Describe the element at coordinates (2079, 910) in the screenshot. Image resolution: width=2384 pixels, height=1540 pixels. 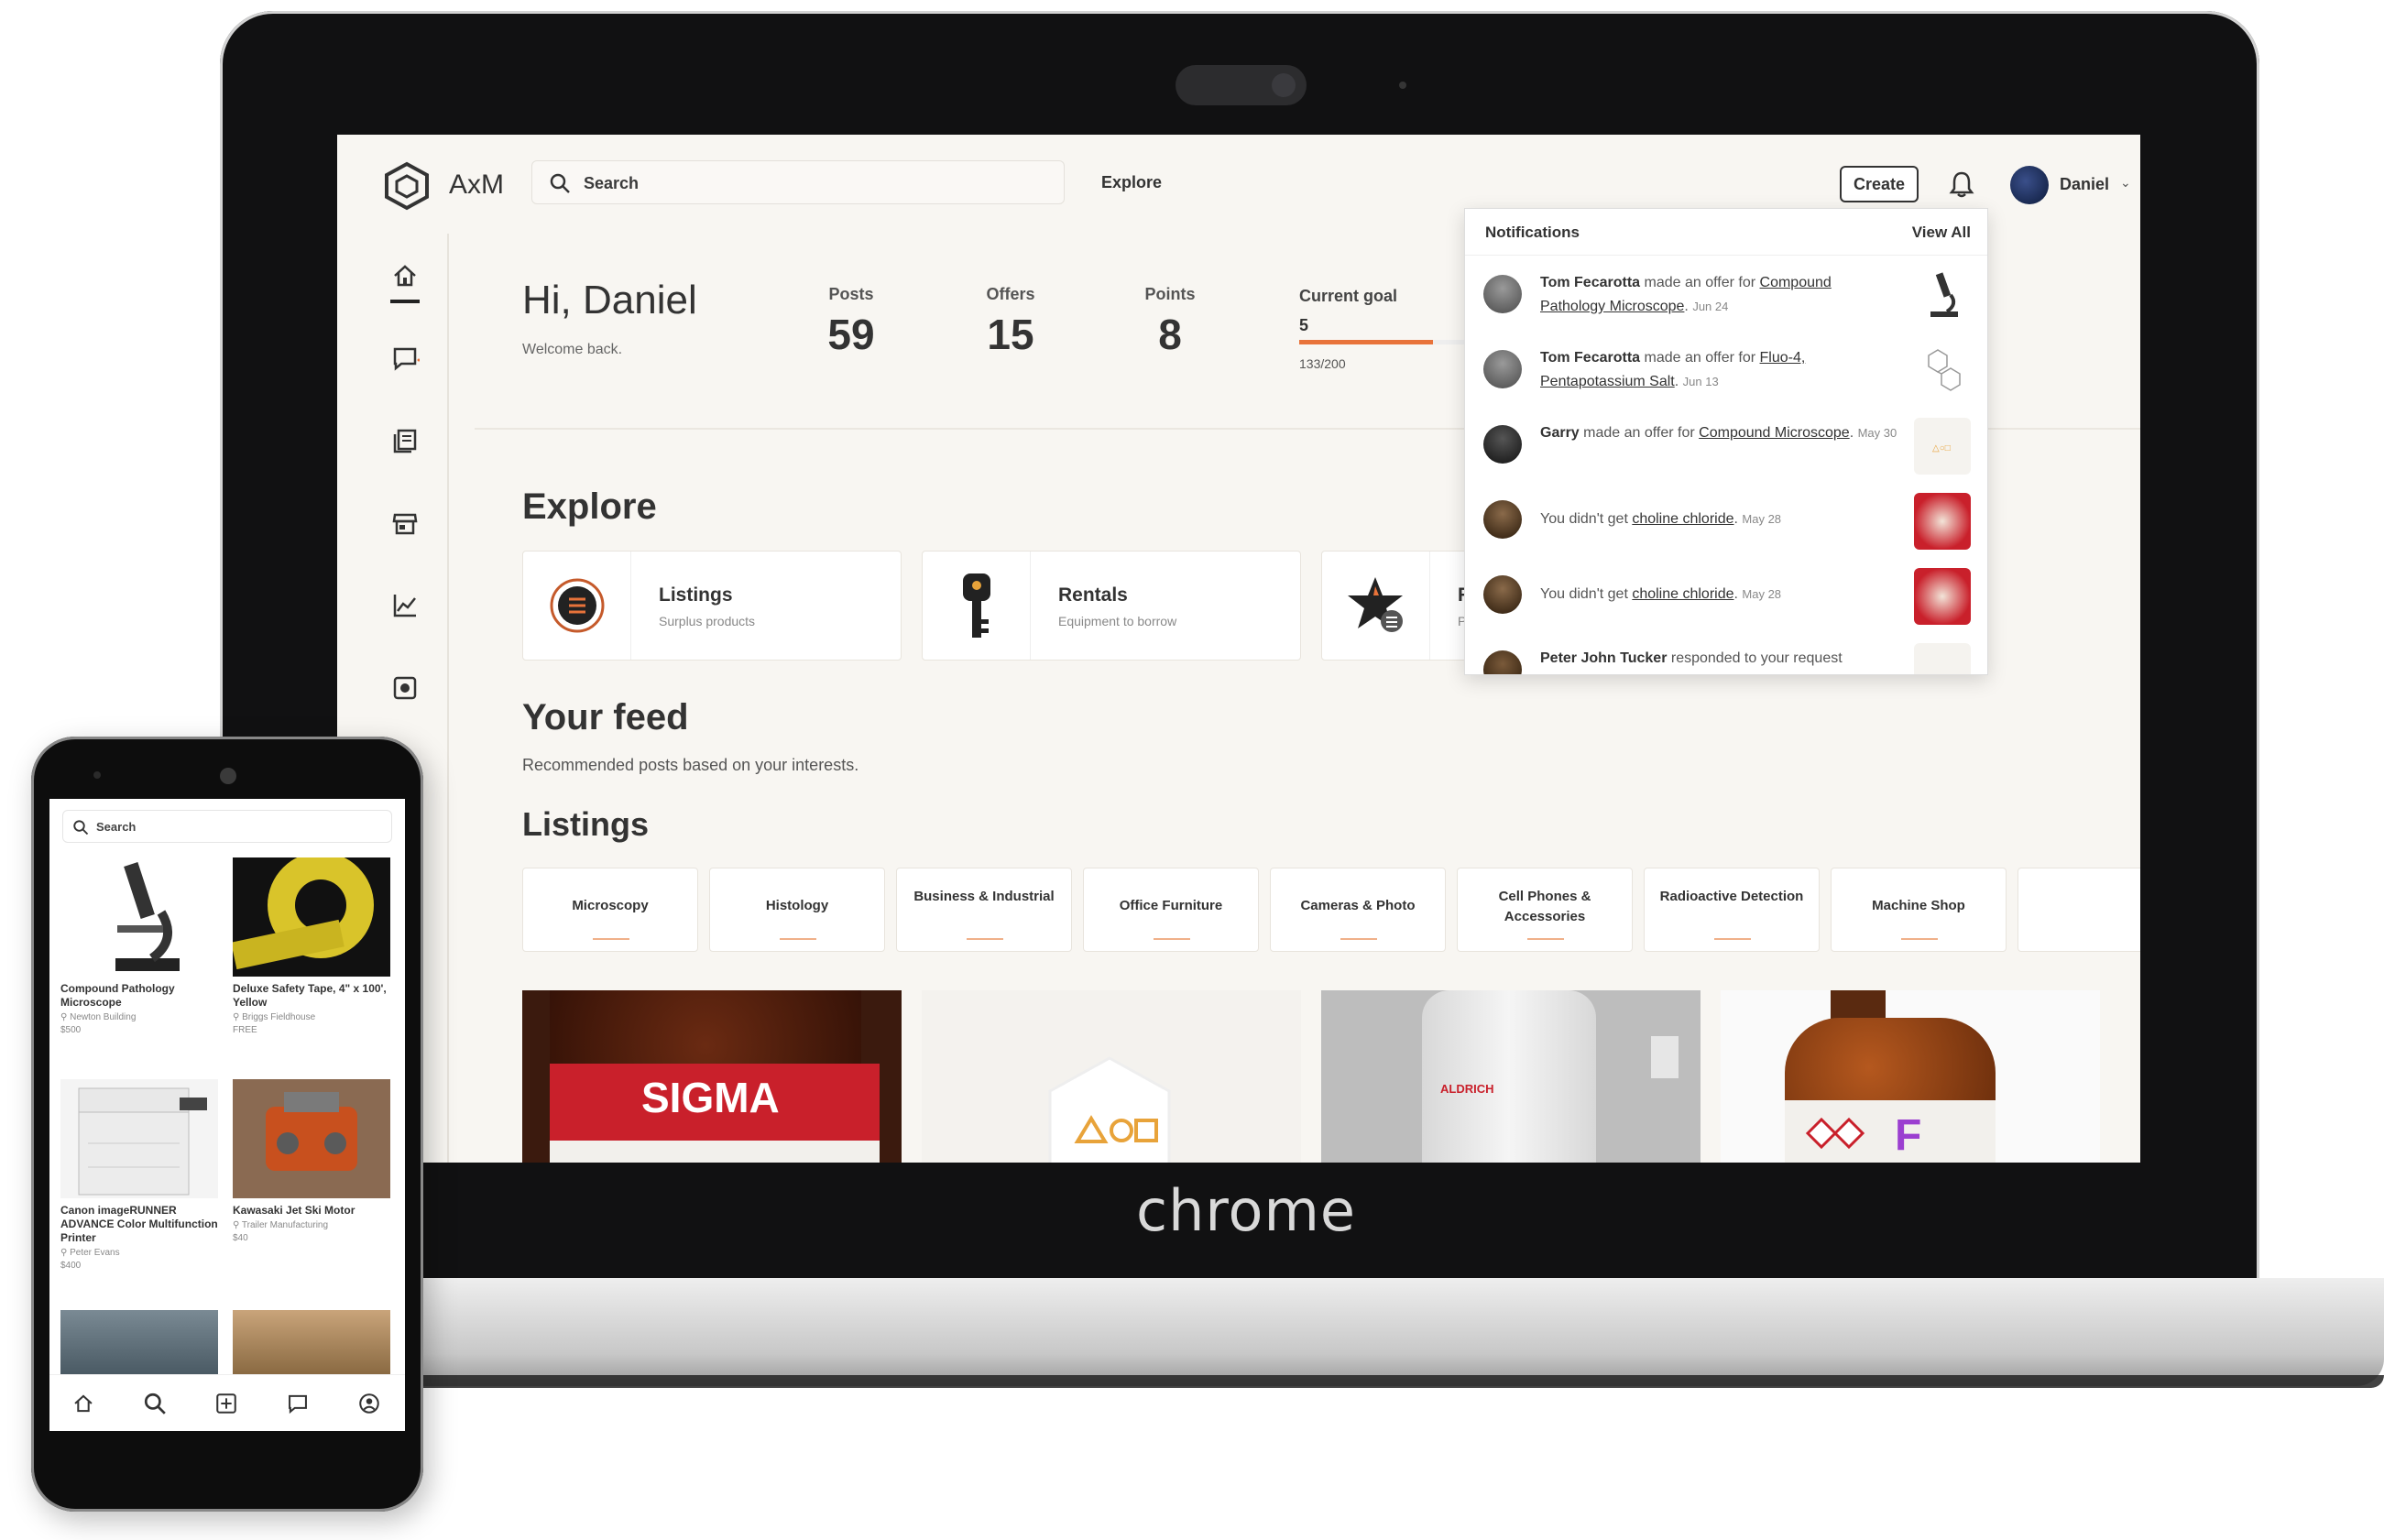
I see `category-partial: Pu` at that location.